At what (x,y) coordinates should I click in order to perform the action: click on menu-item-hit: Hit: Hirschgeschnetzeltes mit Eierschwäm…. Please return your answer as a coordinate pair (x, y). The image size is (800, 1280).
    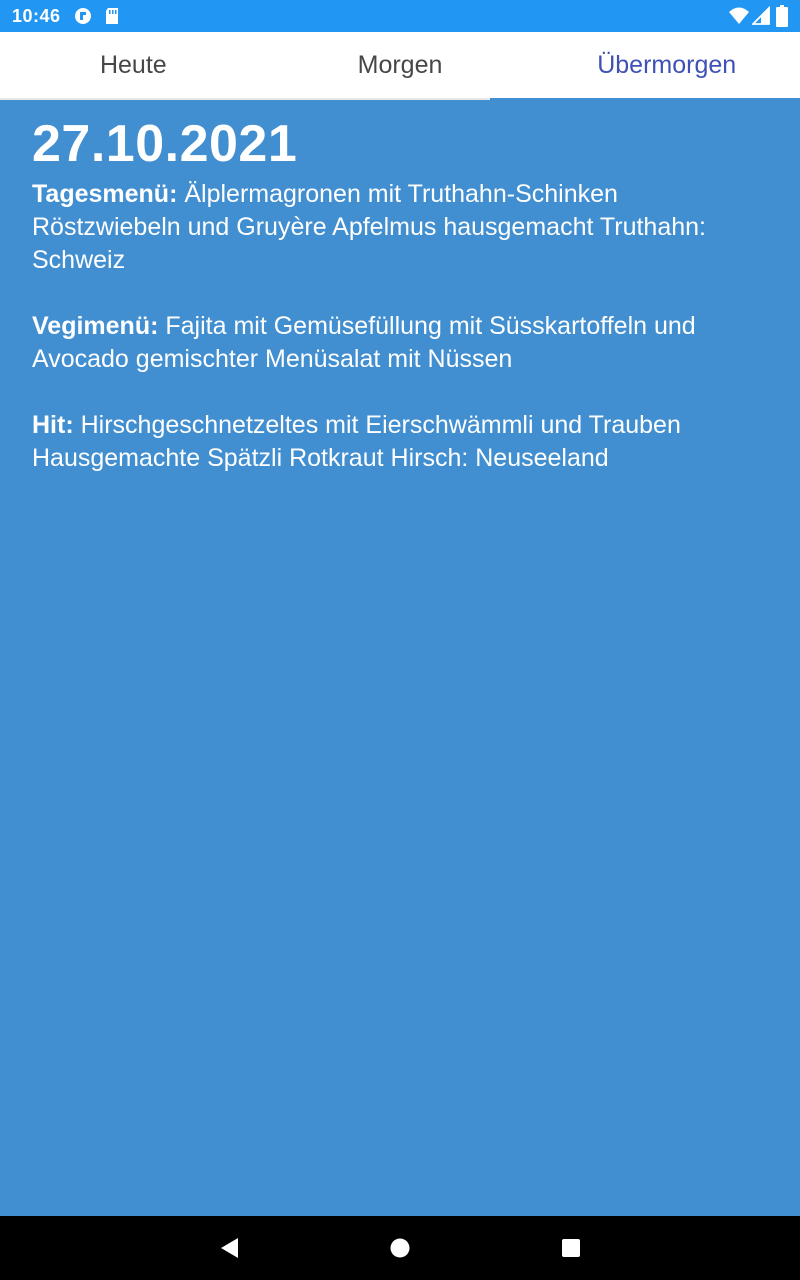
    Looking at the image, I should click on (400, 442).